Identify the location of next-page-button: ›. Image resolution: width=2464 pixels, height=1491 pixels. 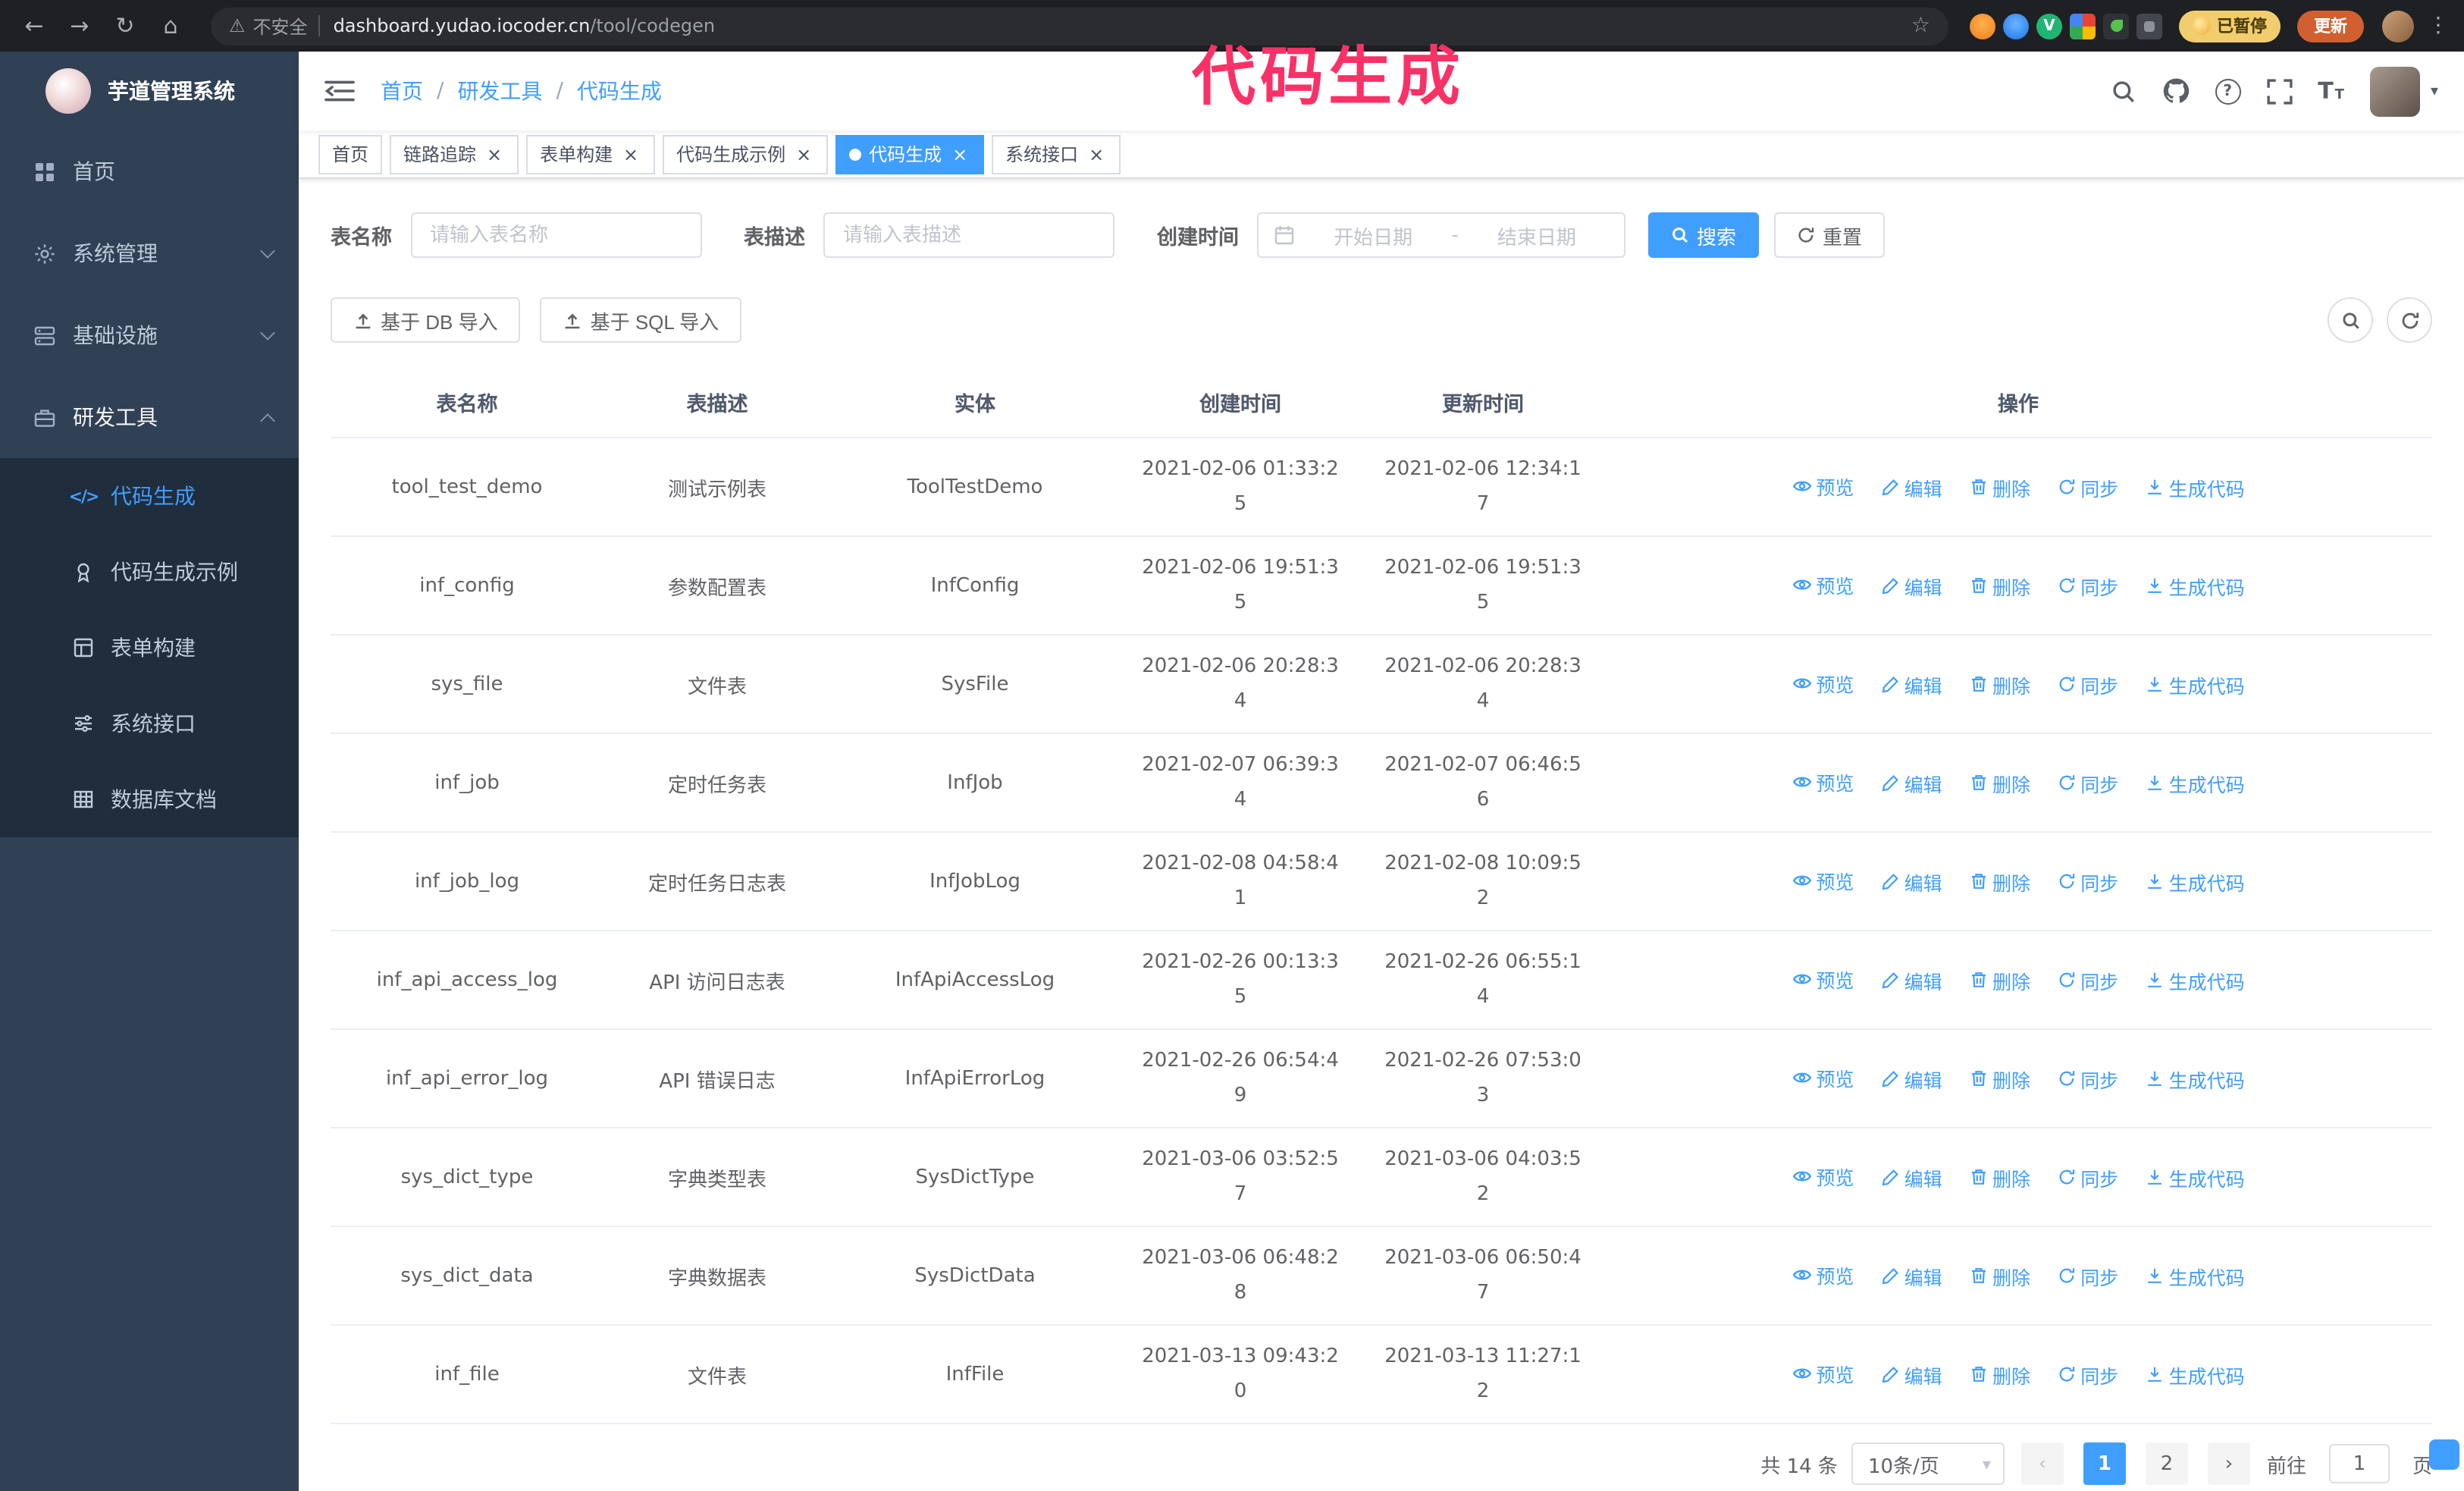
(2228, 1463).